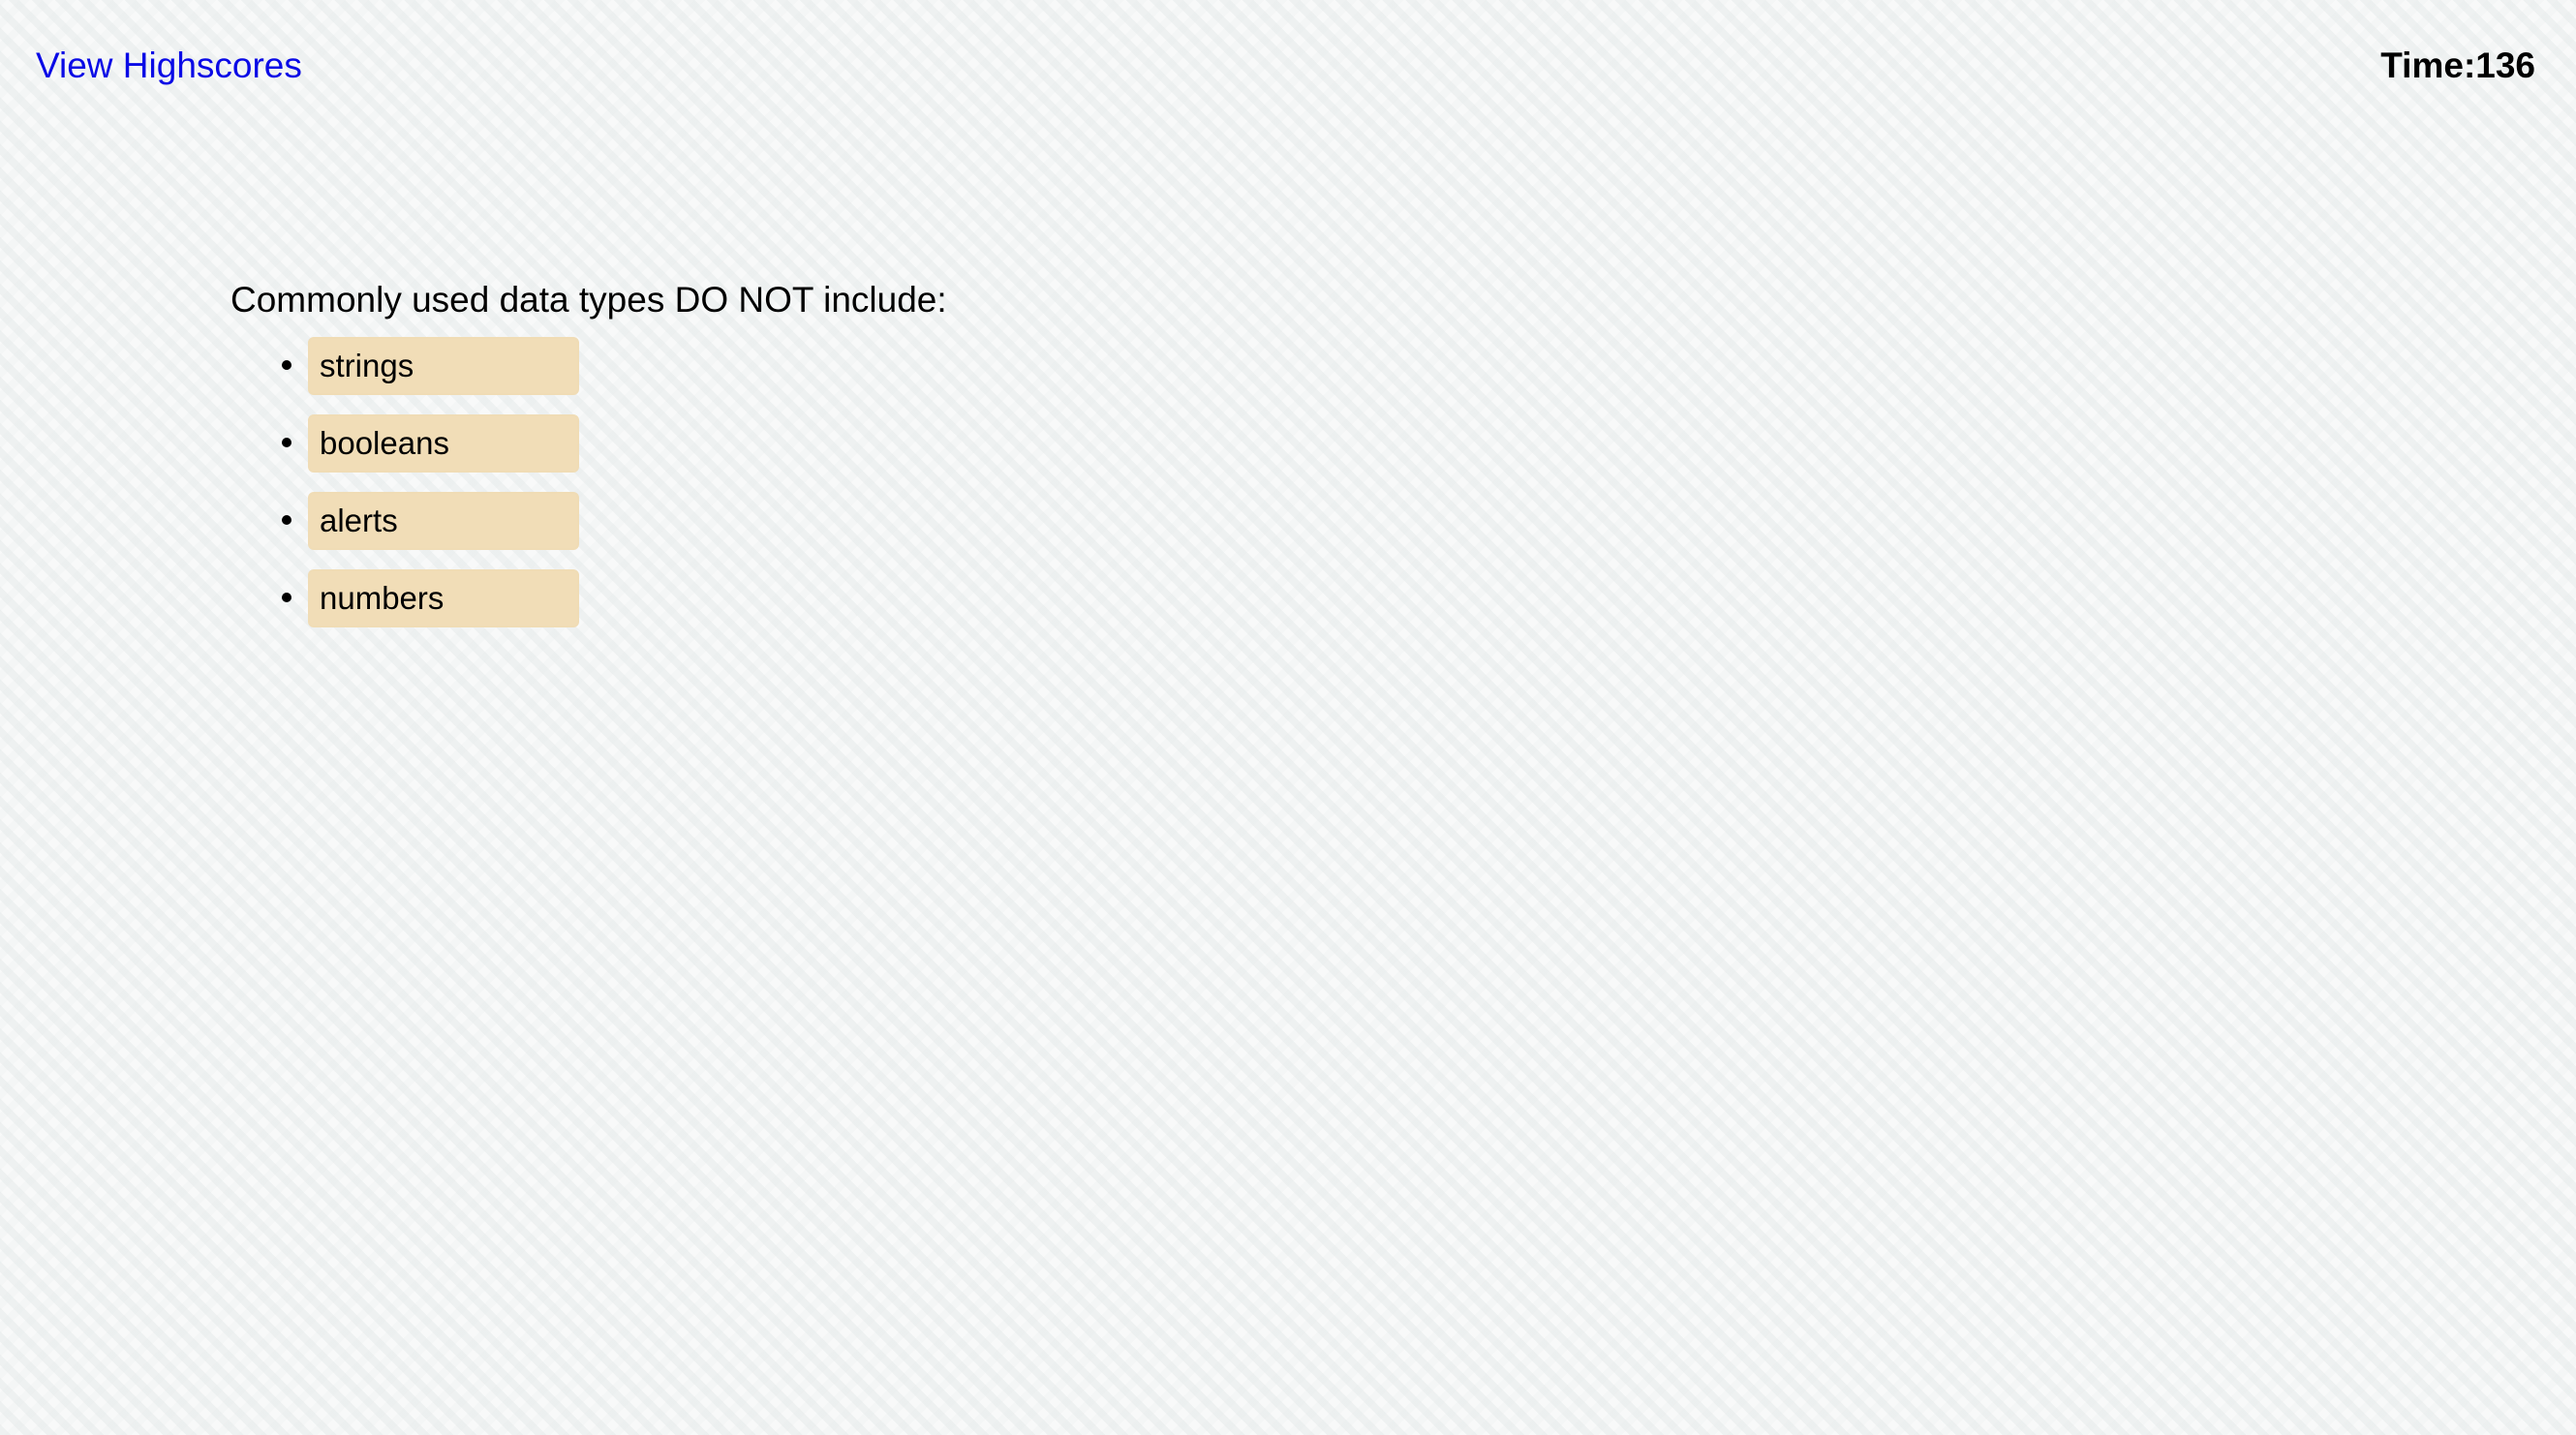 The height and width of the screenshot is (1435, 2576). Describe the element at coordinates (443, 521) in the screenshot. I see `answer-button-alerts: alerts` at that location.